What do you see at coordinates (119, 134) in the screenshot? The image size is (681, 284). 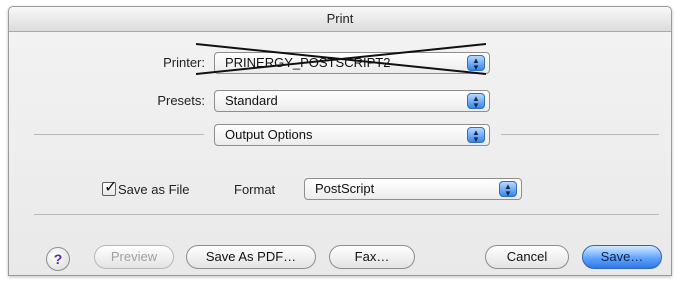 I see `panel-divider-left` at bounding box center [119, 134].